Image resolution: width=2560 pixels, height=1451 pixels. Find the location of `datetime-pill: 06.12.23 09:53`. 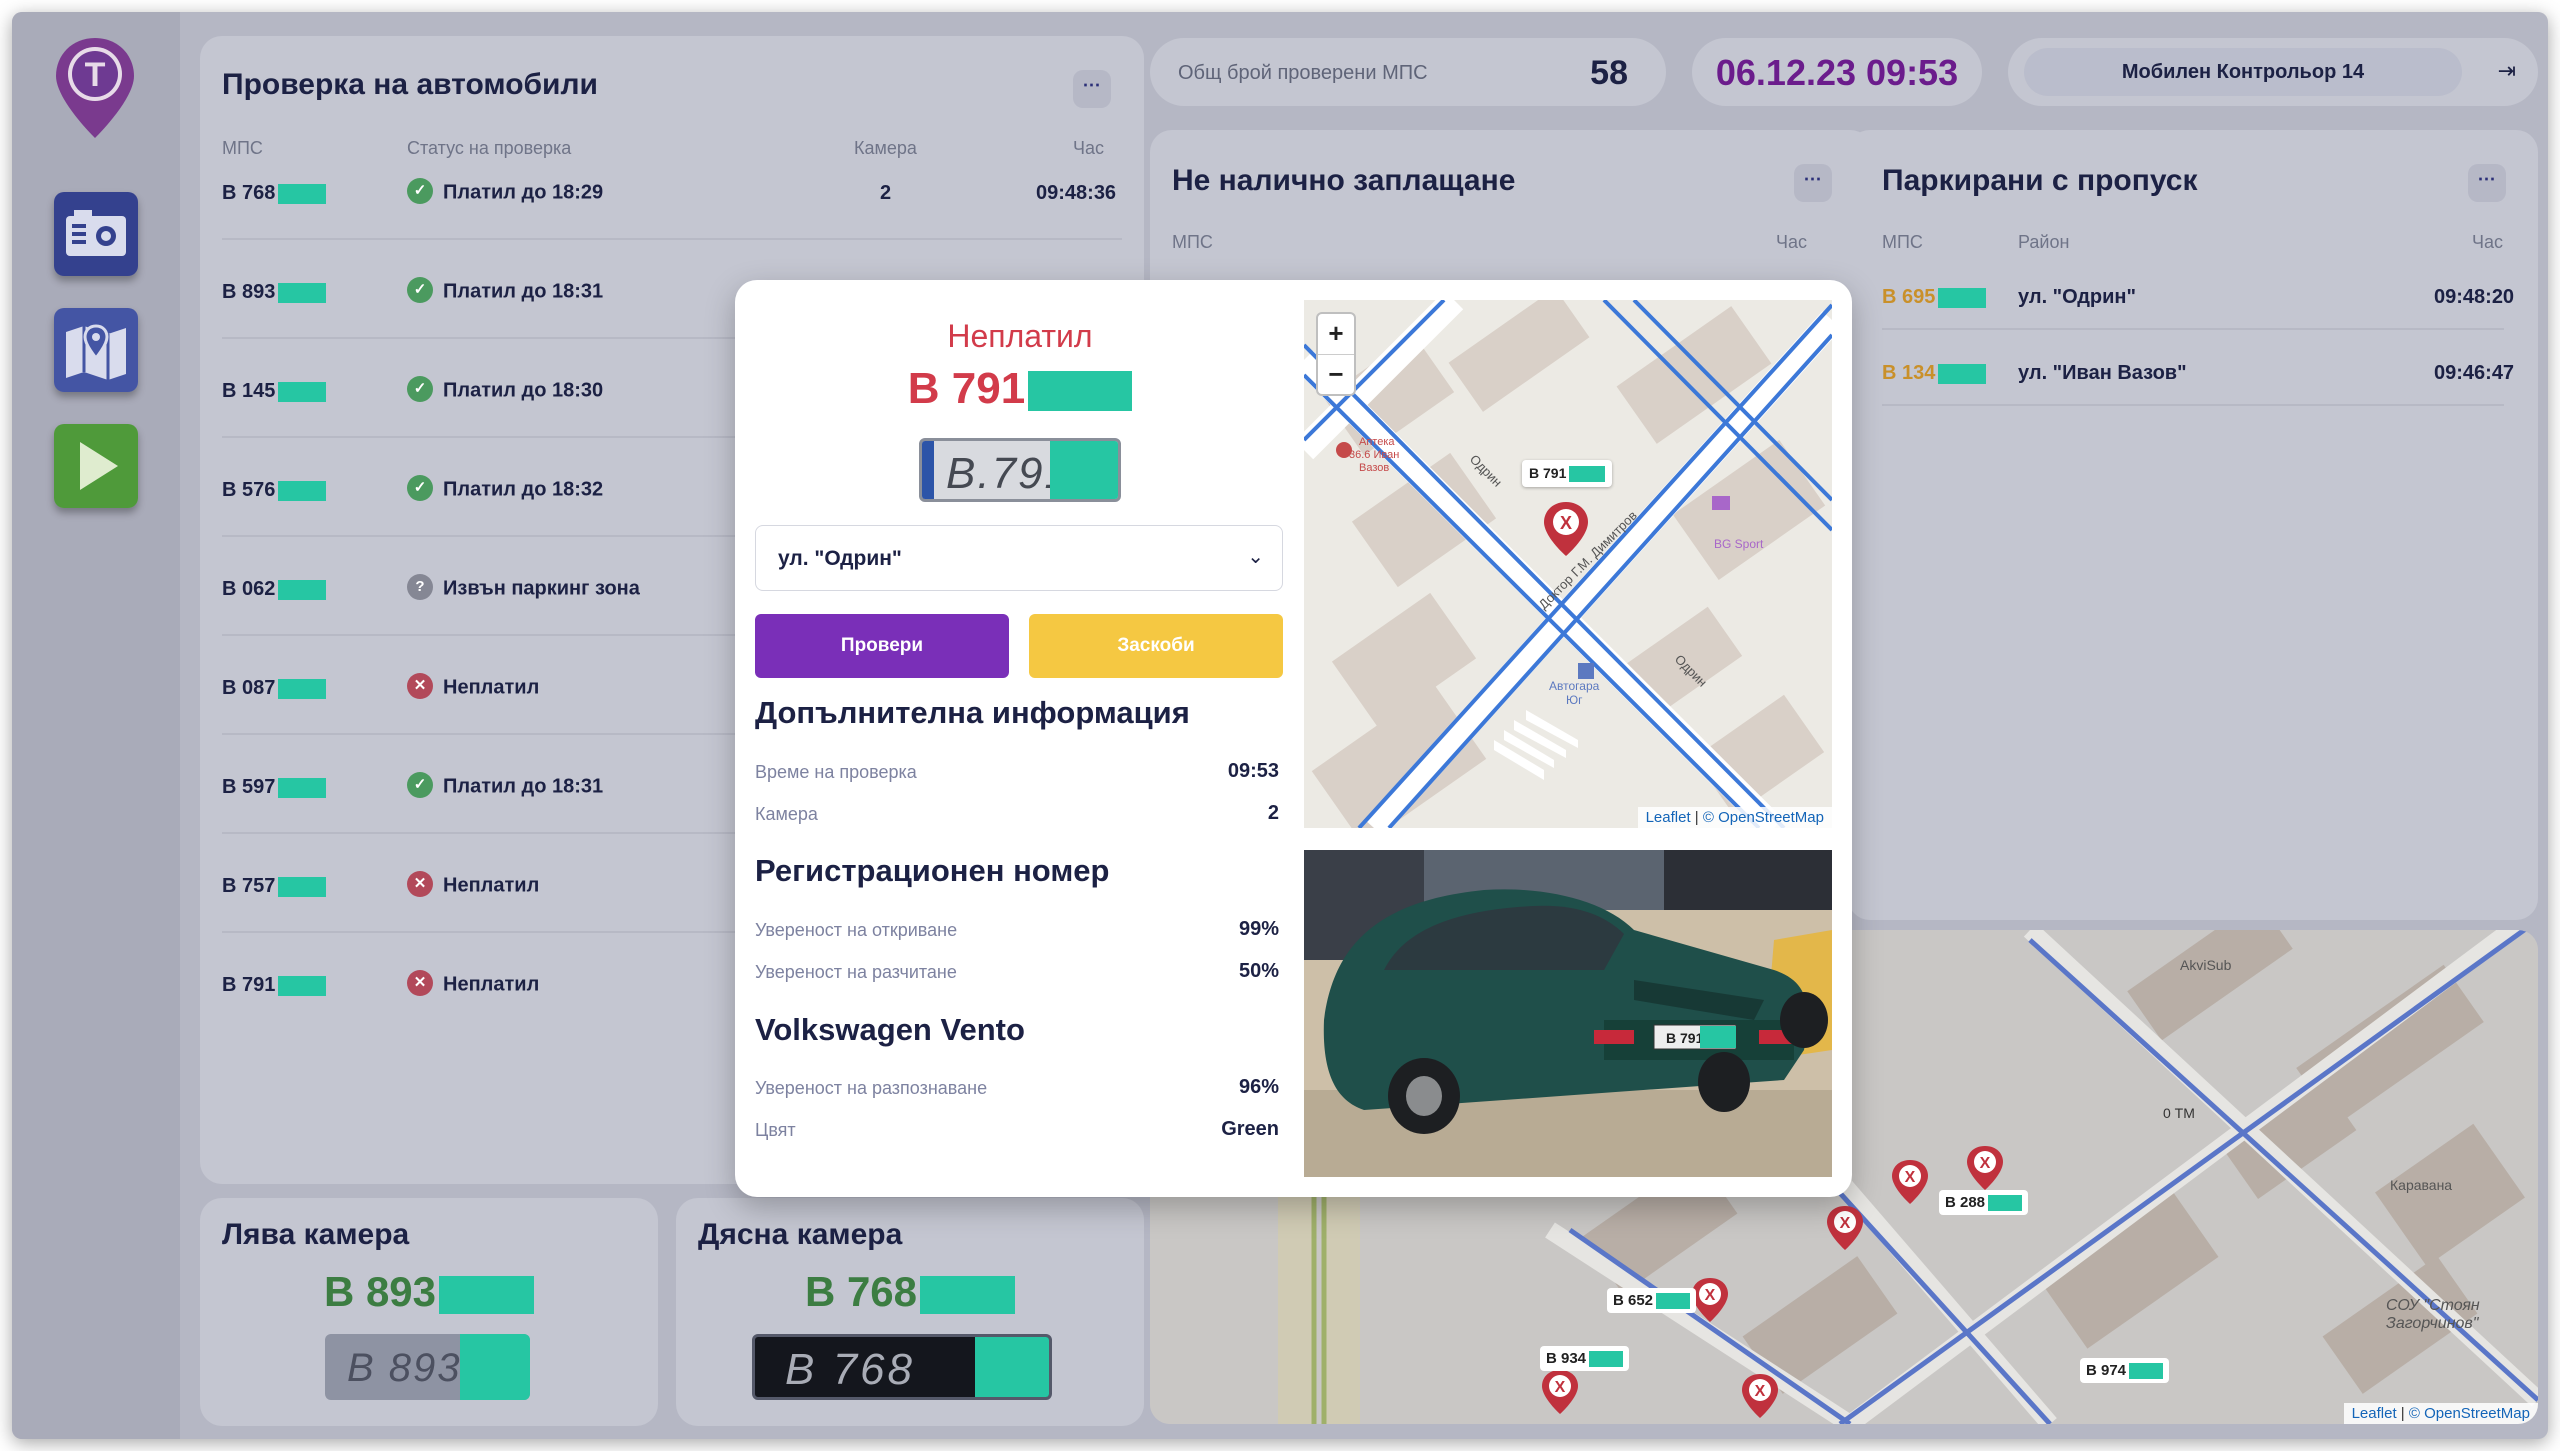

datetime-pill: 06.12.23 09:53 is located at coordinates (1837, 72).